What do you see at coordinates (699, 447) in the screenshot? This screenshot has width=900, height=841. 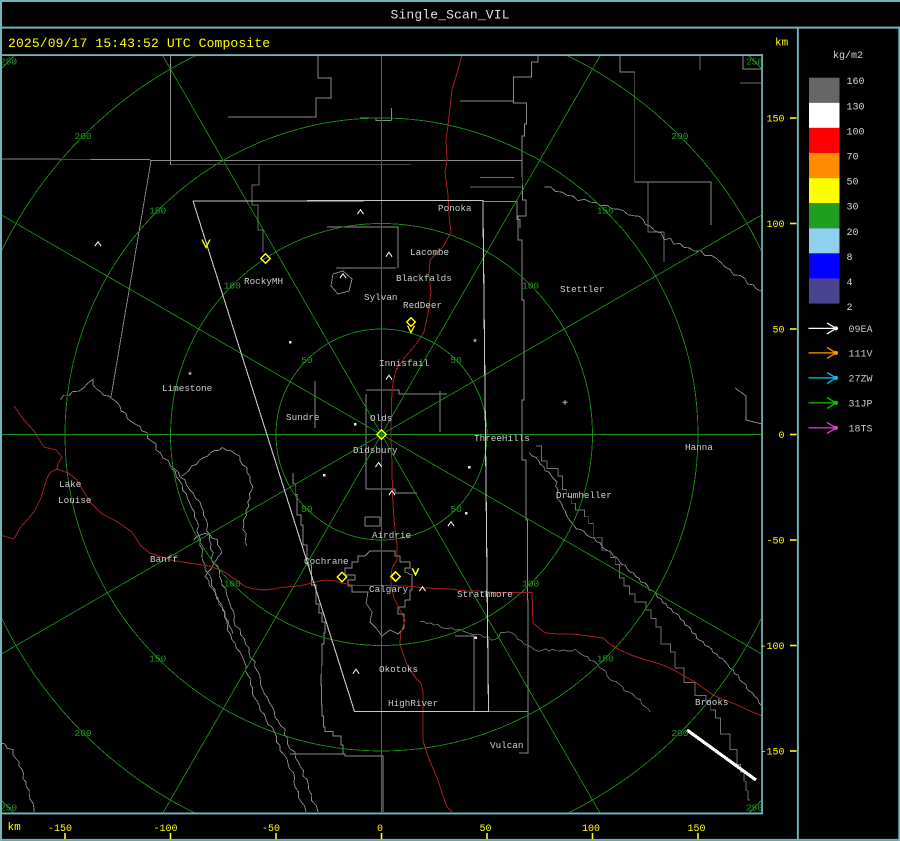 I see `svg-text: Hanna` at bounding box center [699, 447].